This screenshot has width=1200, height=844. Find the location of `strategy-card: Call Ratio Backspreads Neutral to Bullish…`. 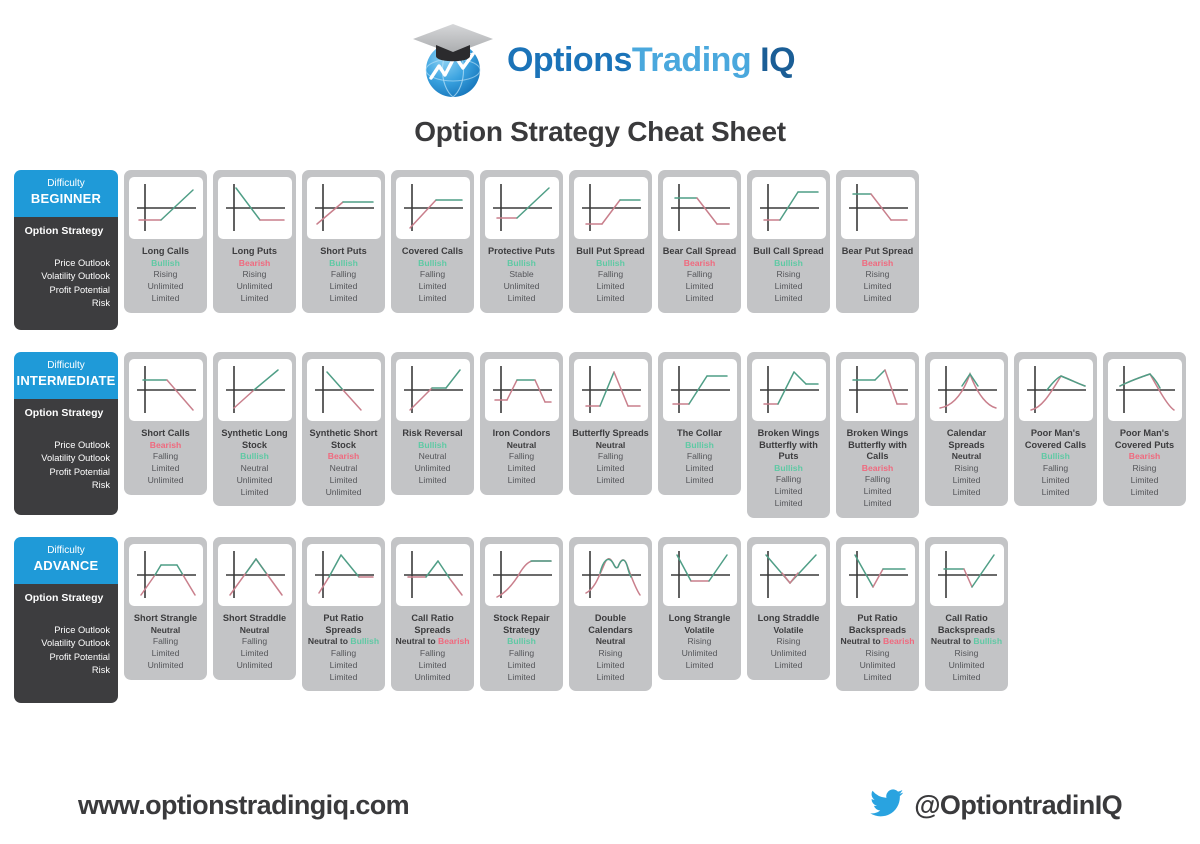

strategy-card: Call Ratio Backspreads Neutral to Bullish… is located at coordinates (966, 614).